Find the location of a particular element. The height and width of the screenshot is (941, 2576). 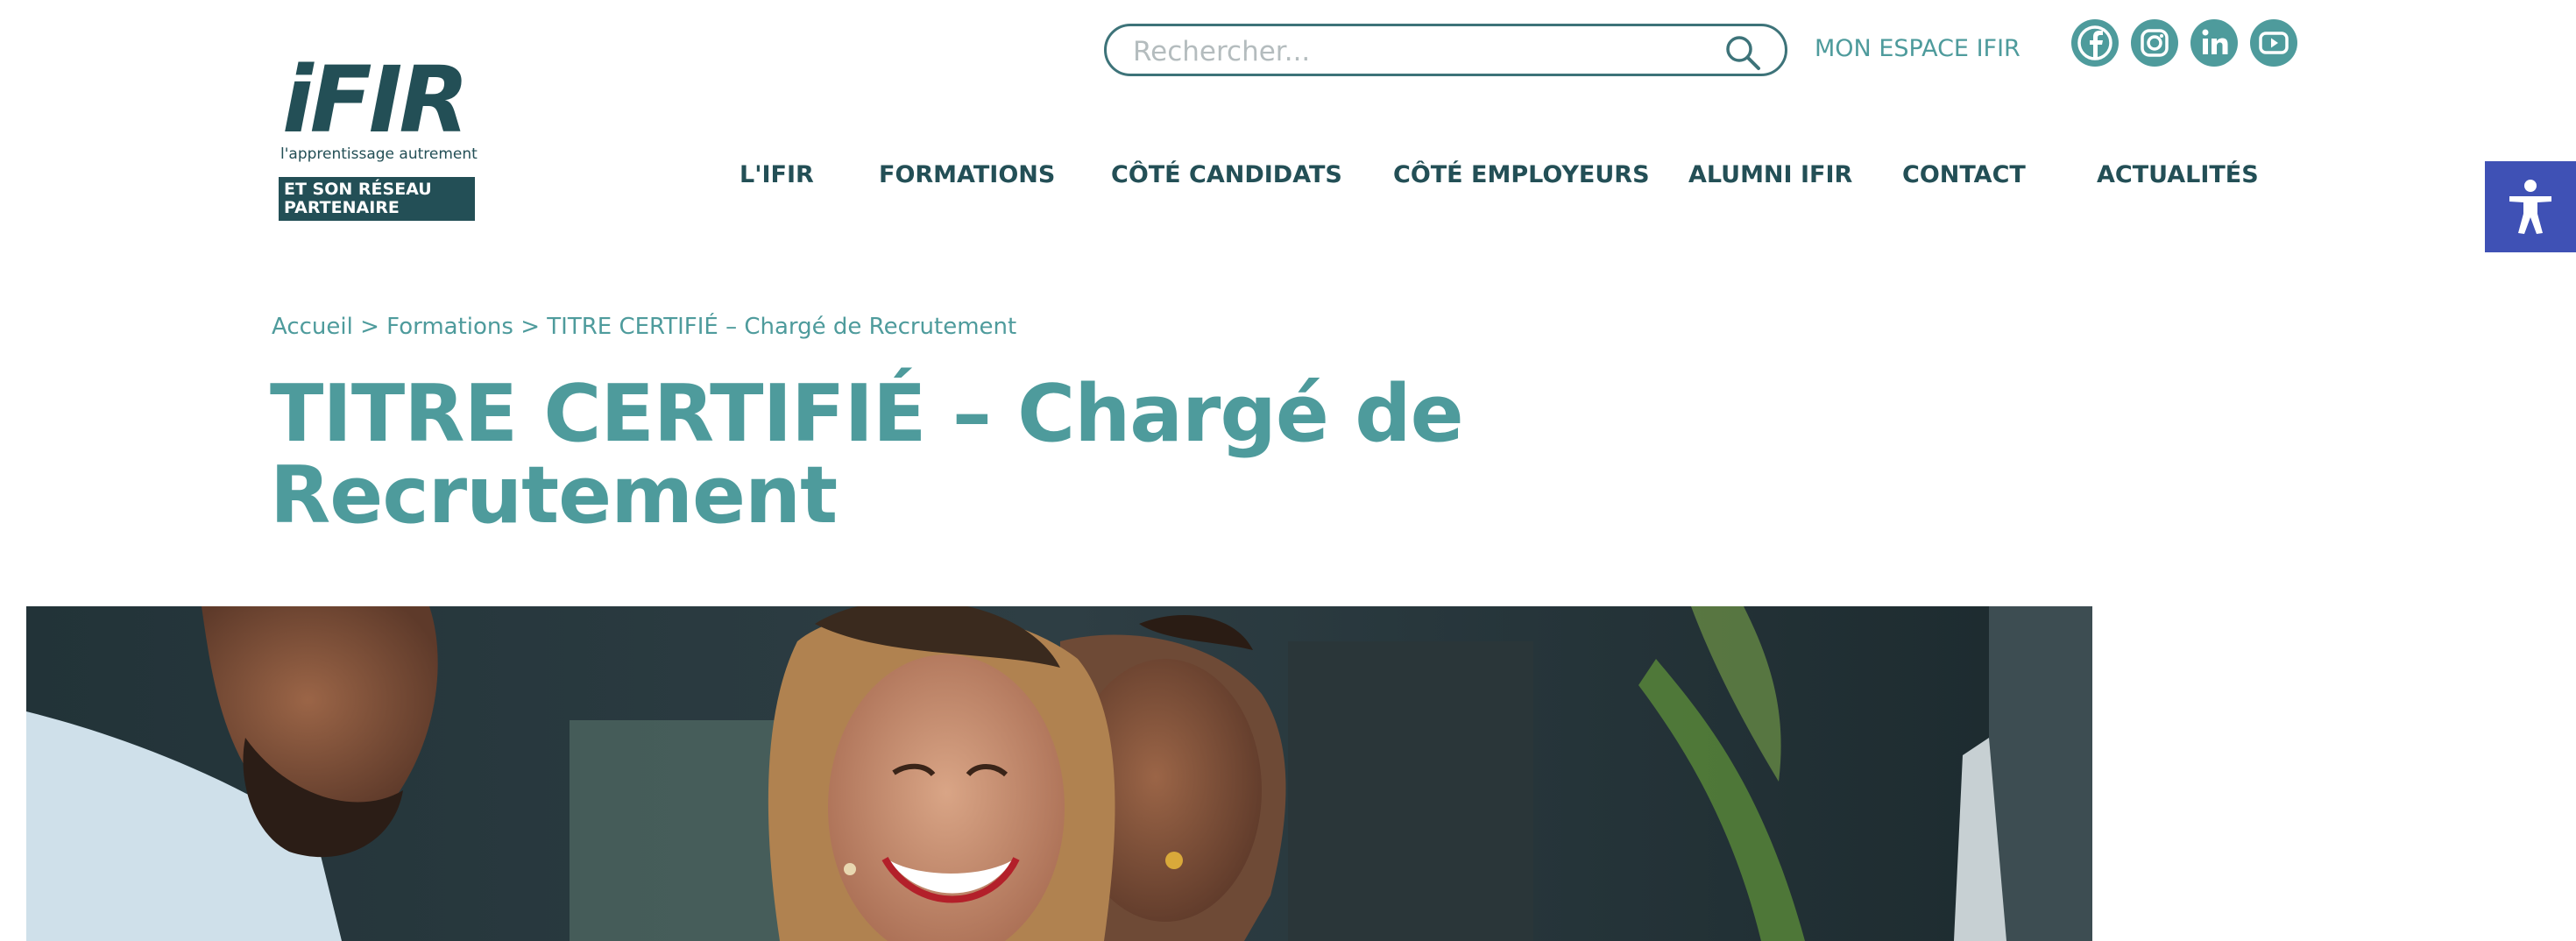

linkedin-icon is located at coordinates (2214, 43).